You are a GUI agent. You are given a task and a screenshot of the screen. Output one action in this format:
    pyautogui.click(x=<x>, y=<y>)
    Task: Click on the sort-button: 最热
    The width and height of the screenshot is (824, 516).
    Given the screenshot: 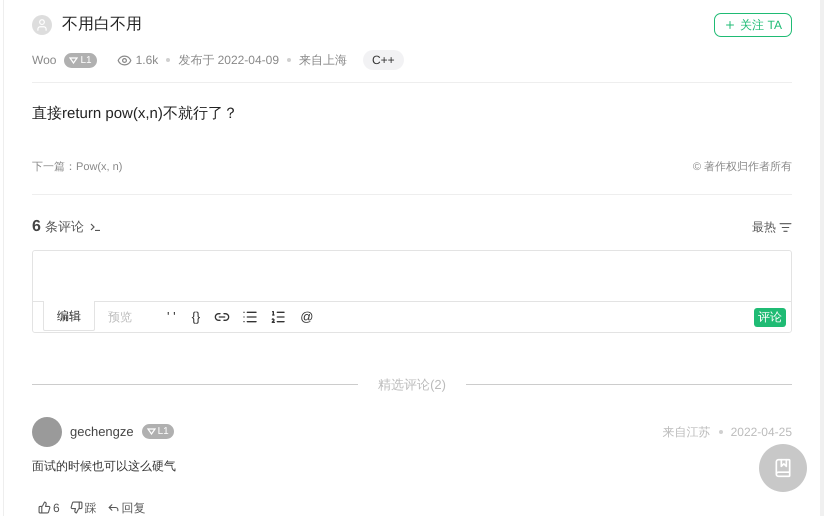 What is the action you would take?
    pyautogui.click(x=772, y=227)
    